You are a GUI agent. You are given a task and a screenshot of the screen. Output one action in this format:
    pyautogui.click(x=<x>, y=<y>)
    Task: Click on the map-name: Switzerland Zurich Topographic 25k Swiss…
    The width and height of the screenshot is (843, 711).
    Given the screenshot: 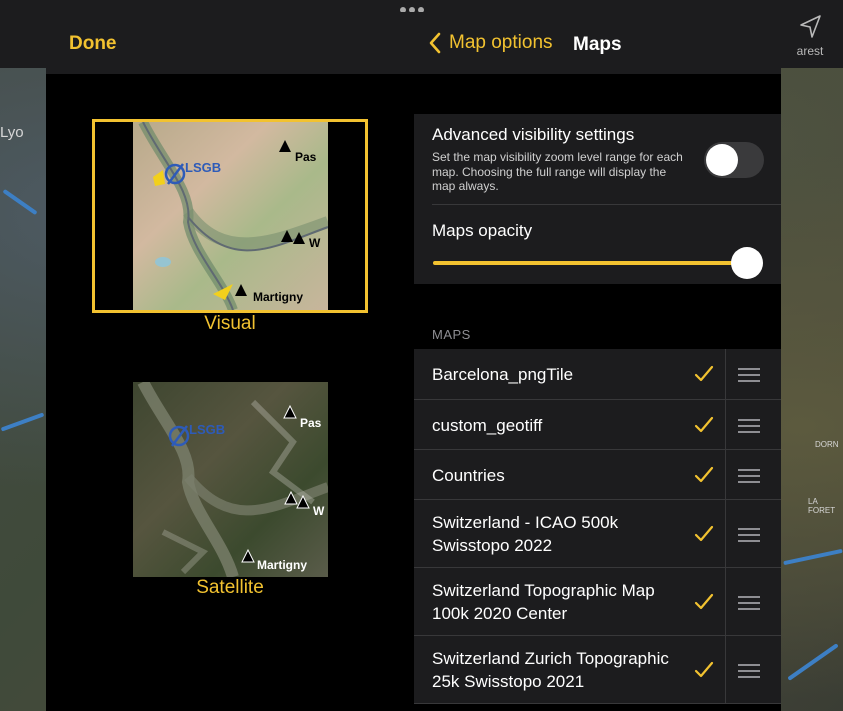 What is the action you would take?
    pyautogui.click(x=550, y=670)
    